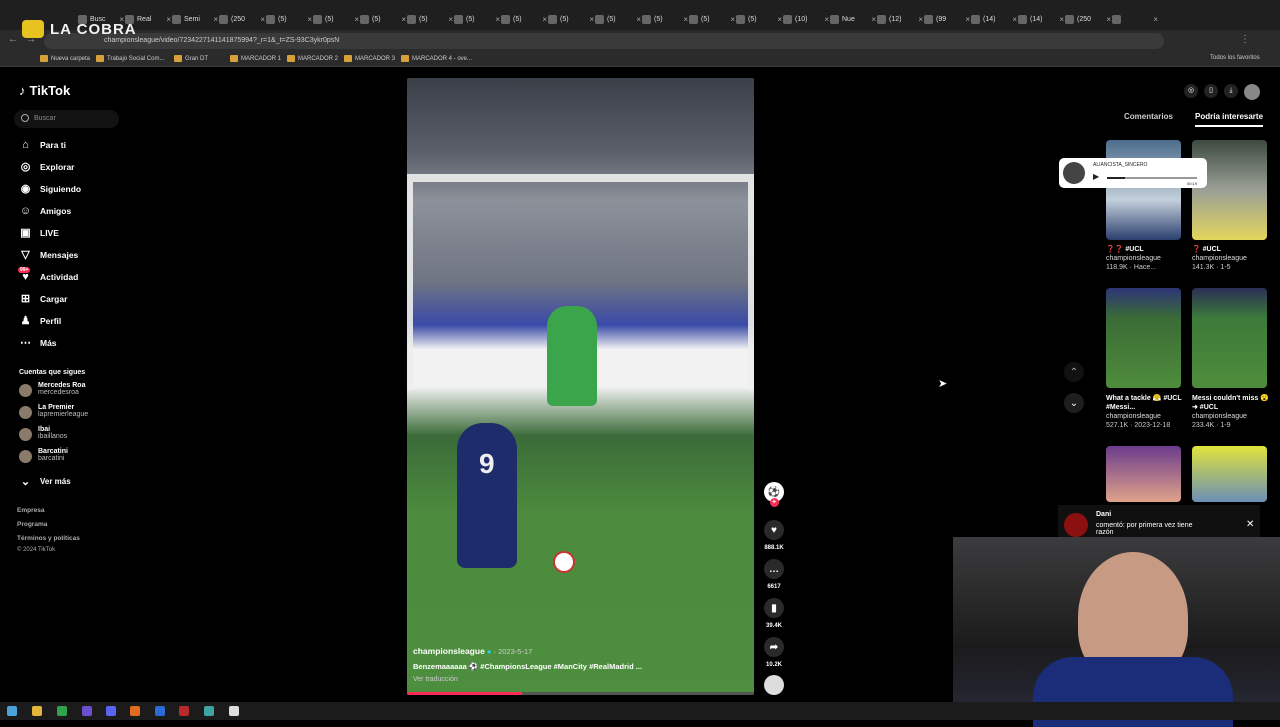  Describe the element at coordinates (40, 320) in the screenshot. I see `sidebar-item-perfil: ♟ Perfil` at that location.